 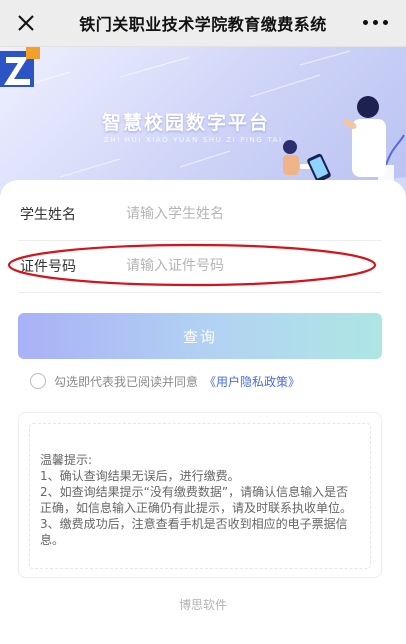 I want to click on id-number-row: 证件号码, so click(x=200, y=266).